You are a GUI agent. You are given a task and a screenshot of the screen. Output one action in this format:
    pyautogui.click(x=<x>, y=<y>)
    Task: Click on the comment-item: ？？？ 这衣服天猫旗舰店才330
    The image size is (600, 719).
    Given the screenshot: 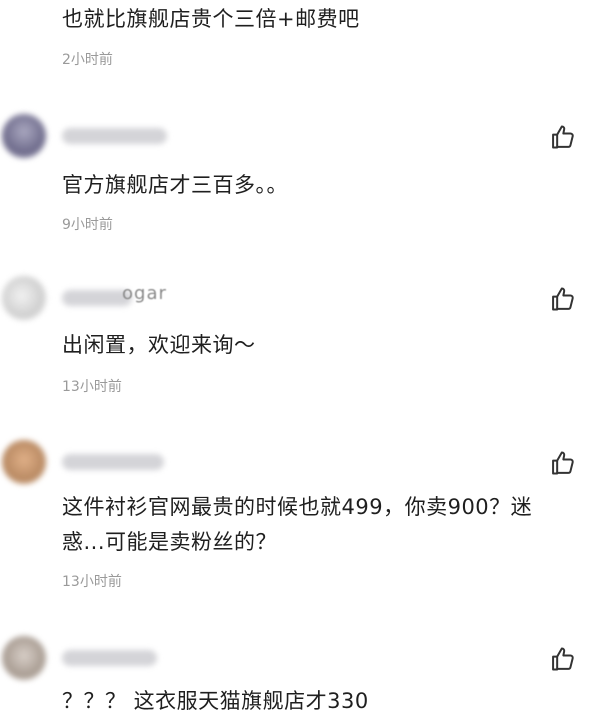 What is the action you would take?
    pyautogui.click(x=300, y=671)
    